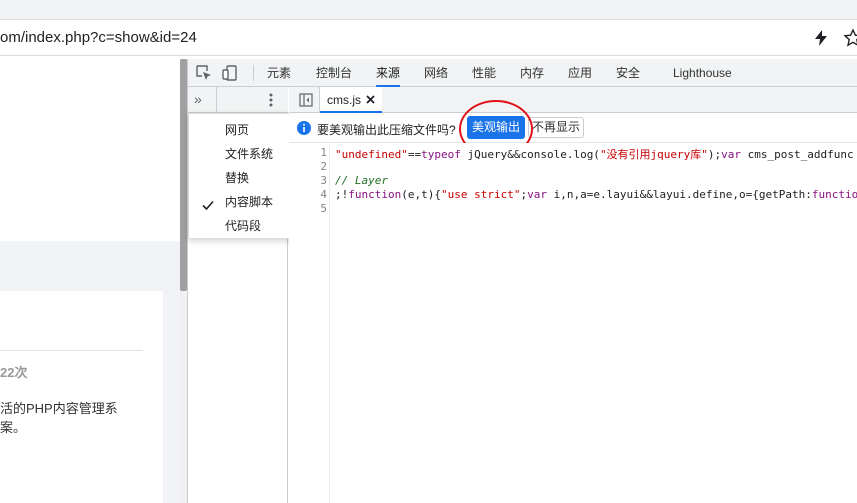 Image resolution: width=857 pixels, height=503 pixels. Describe the element at coordinates (797, 154) in the screenshot. I see `code-token: cms_post_addfunc` at that location.